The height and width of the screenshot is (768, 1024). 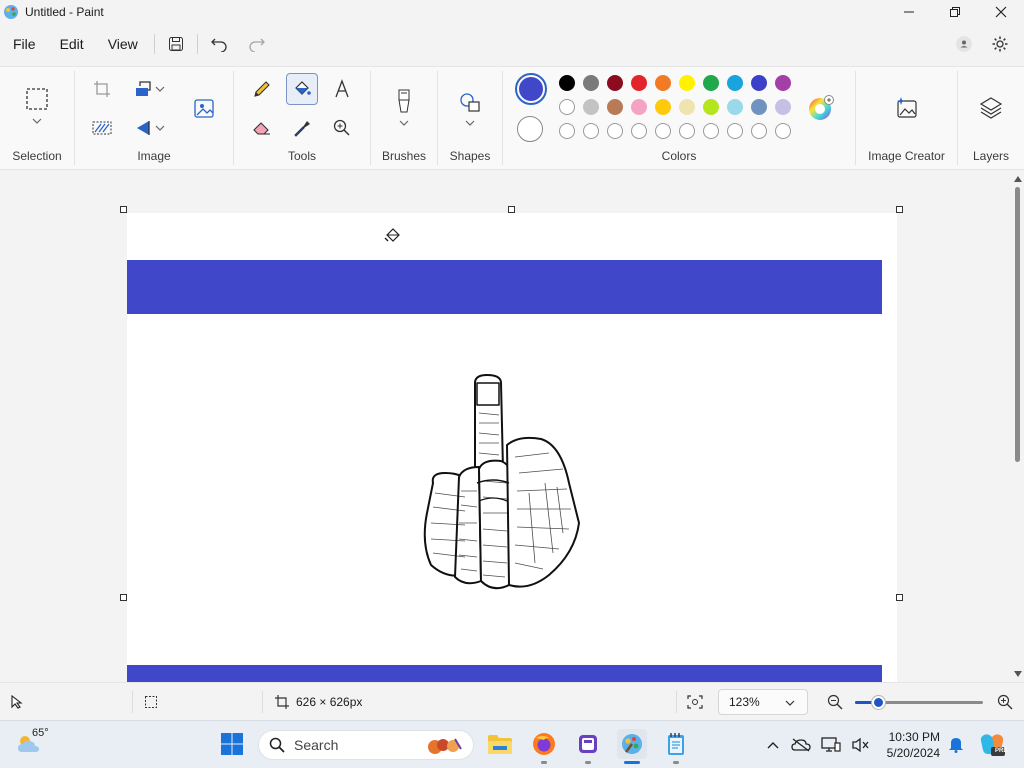 I want to click on shapes-dropdown, so click(x=470, y=123).